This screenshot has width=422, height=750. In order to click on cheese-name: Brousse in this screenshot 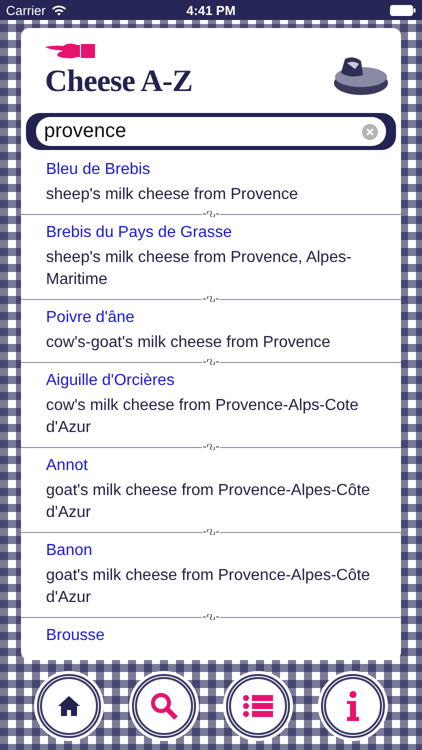, I will do `click(213, 636)`.